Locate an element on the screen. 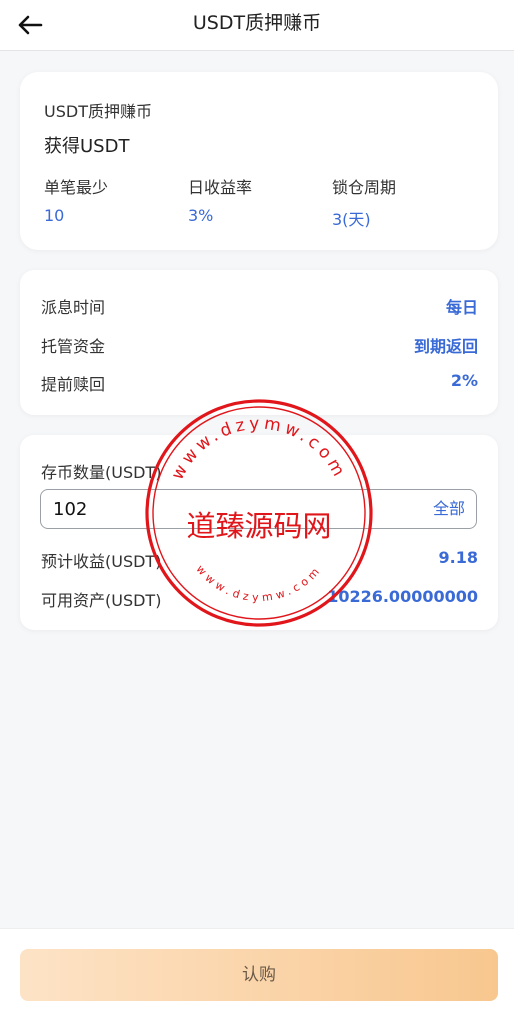 The height and width of the screenshot is (1025, 514). bottom-bar: 认购 is located at coordinates (257, 976).